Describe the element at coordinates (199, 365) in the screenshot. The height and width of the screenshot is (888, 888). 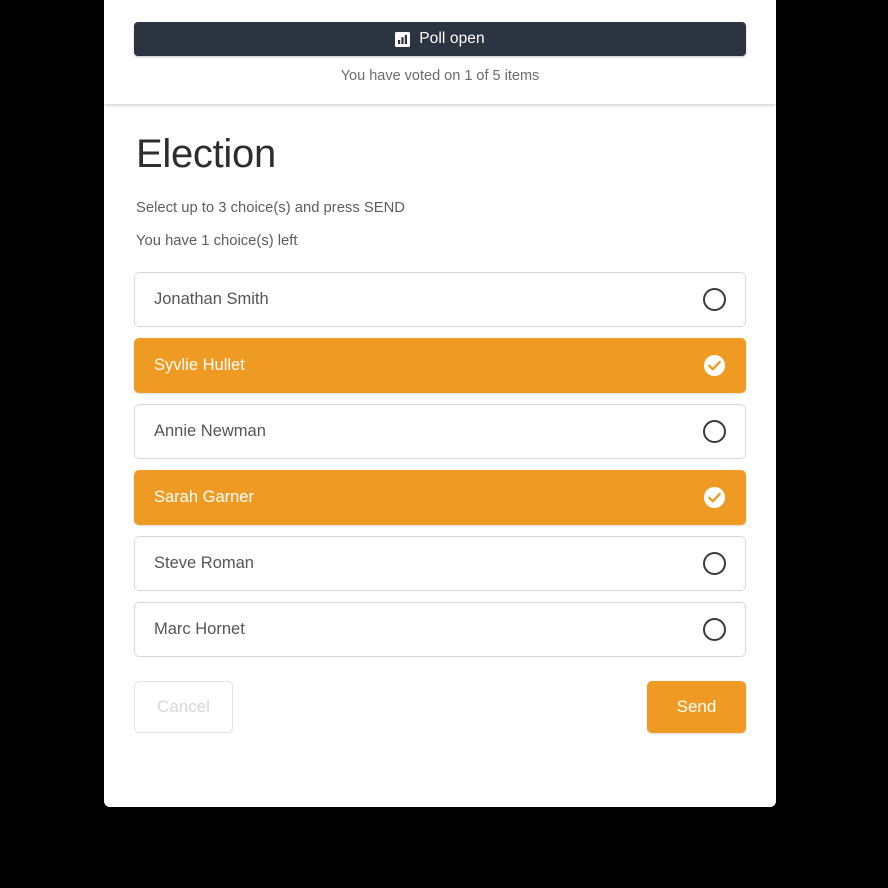
I see `choice-label: Syvlie Hullet` at that location.